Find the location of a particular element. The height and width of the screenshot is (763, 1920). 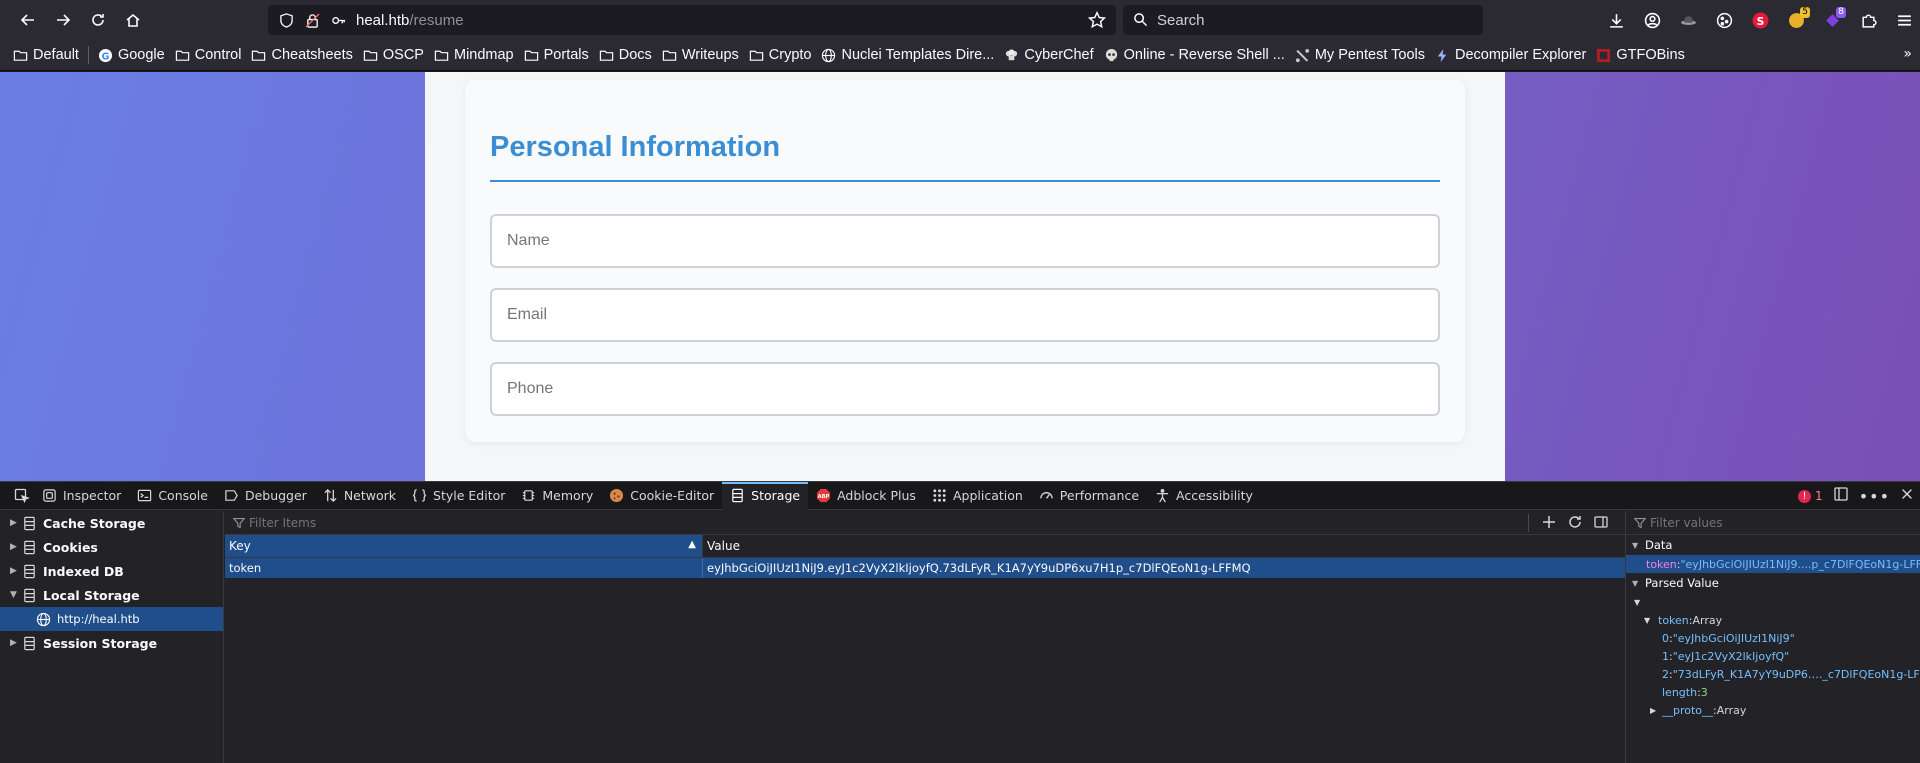

url-bar: heal.htb/resume is located at coordinates (692, 20).